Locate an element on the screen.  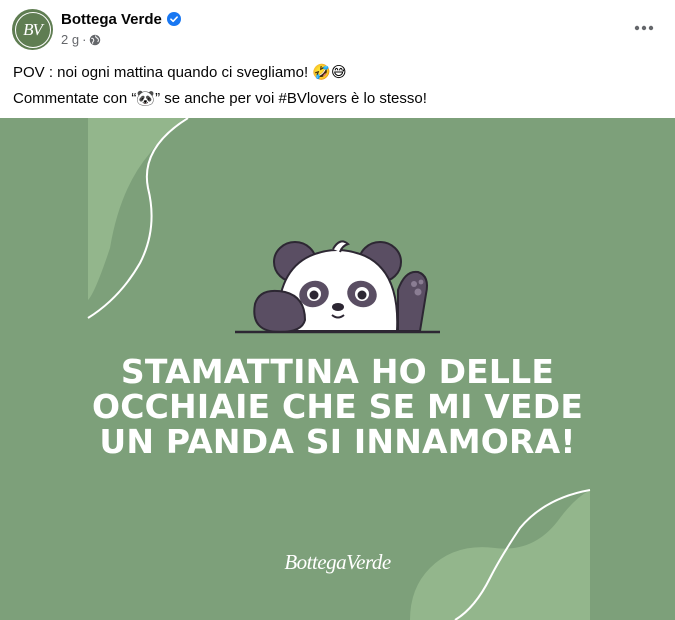
more-options-button is located at coordinates (644, 28).